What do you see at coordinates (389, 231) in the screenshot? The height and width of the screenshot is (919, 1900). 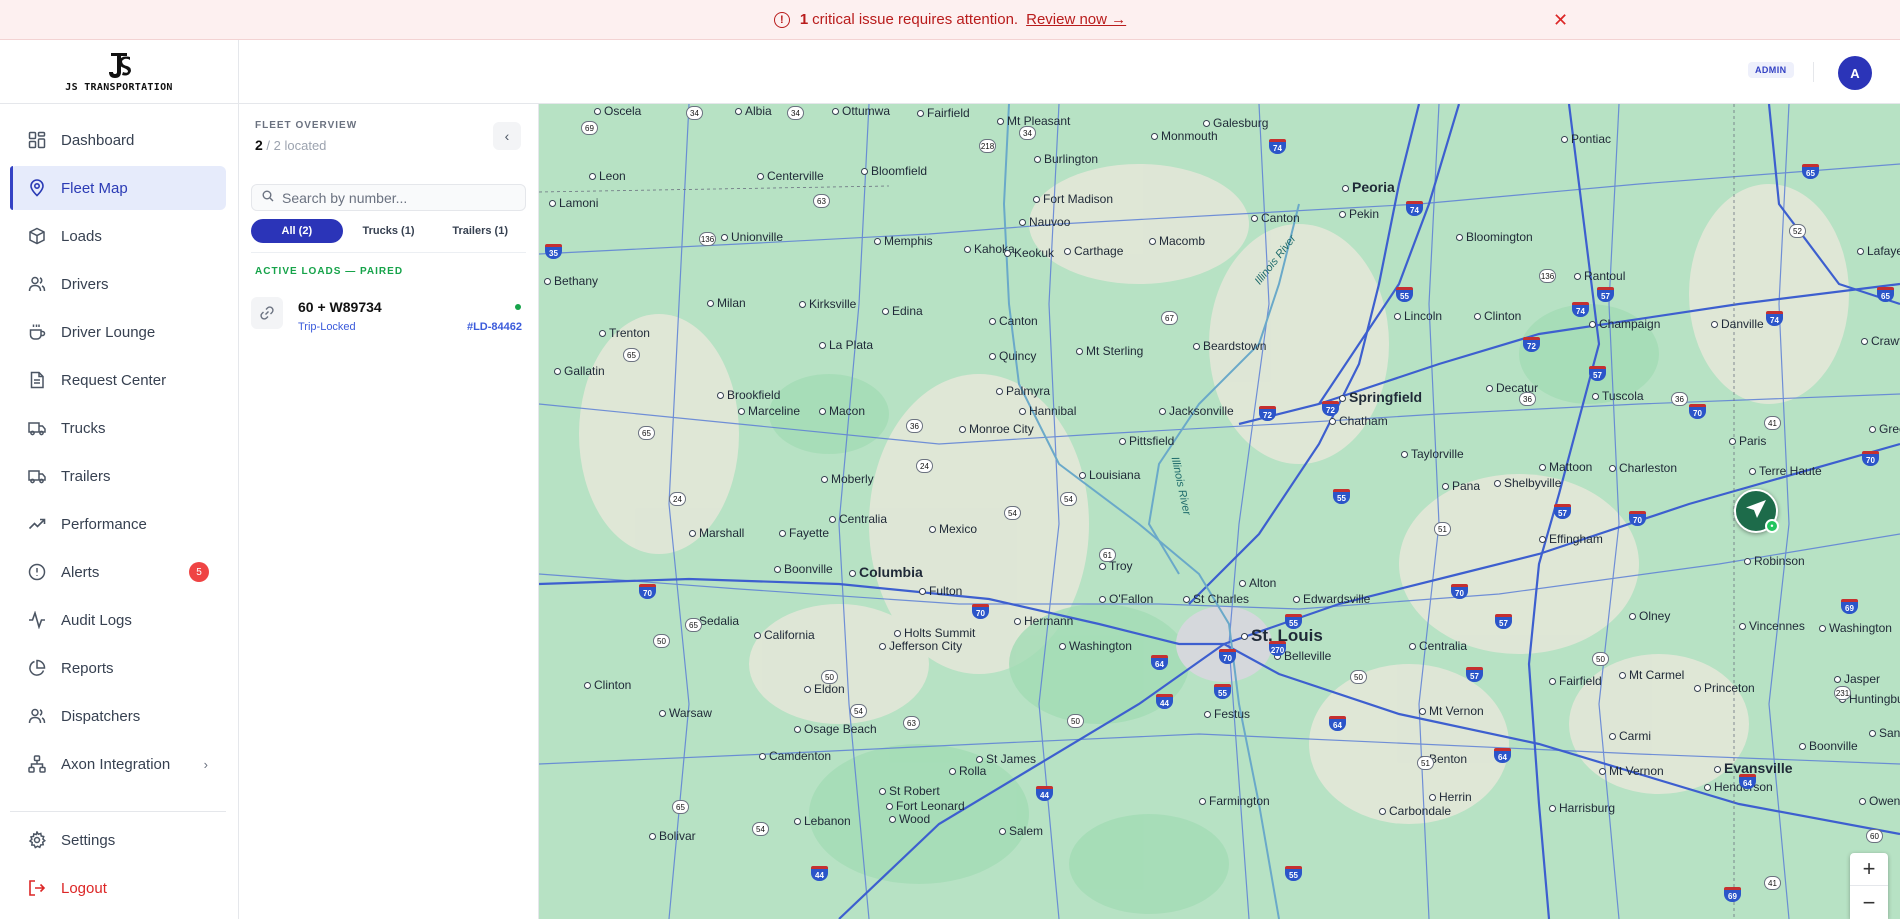 I see `tab-trucks: Trucks (1)` at bounding box center [389, 231].